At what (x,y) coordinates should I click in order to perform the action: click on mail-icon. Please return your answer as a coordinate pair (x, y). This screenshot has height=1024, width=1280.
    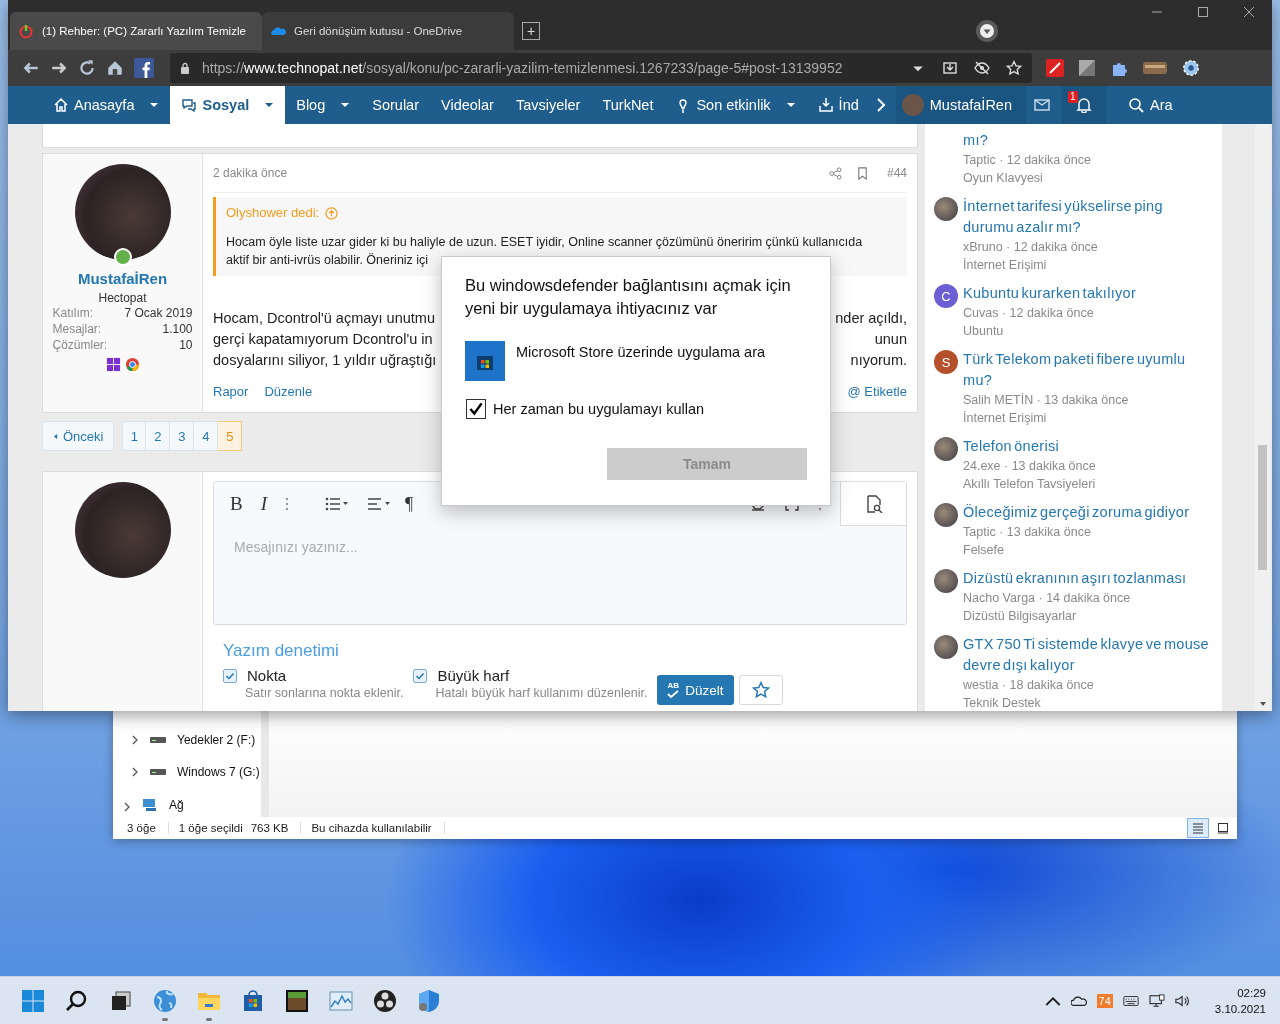
    Looking at the image, I should click on (1042, 105).